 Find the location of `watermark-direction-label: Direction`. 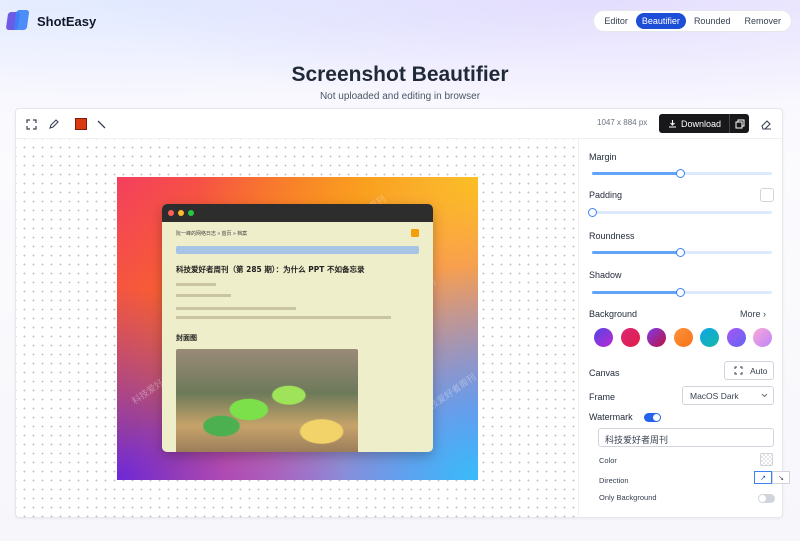

watermark-direction-label: Direction is located at coordinates (614, 480).